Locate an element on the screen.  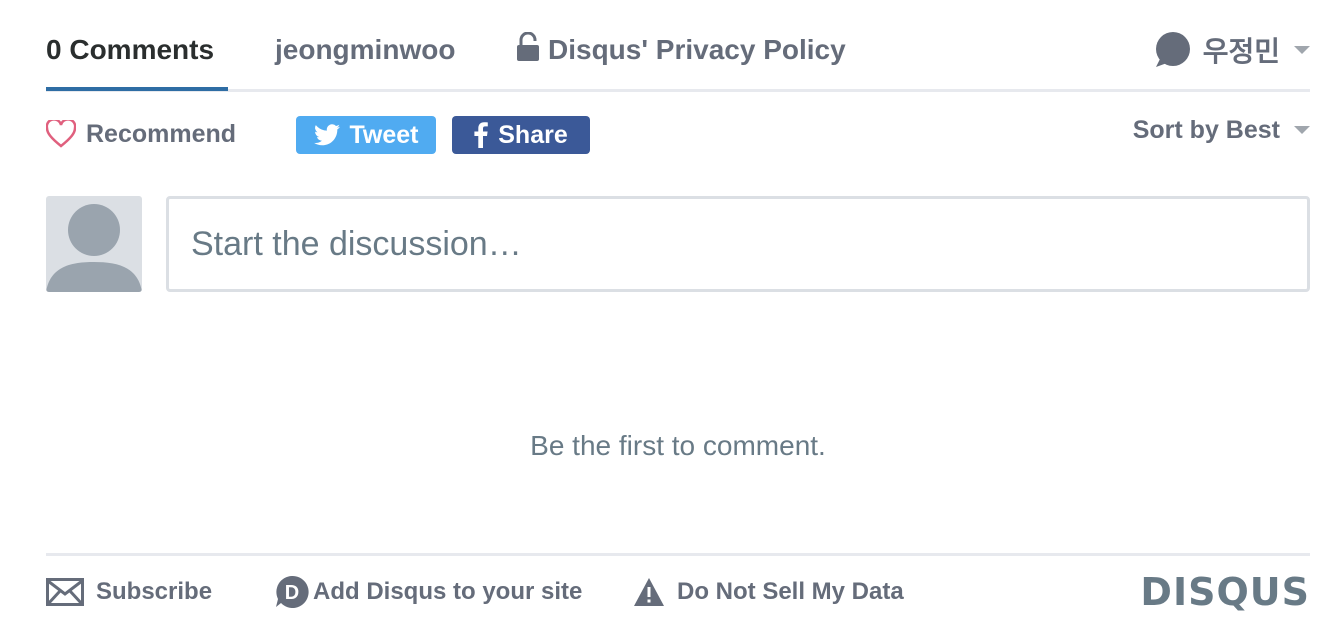
comment-composer is located at coordinates (738, 244).